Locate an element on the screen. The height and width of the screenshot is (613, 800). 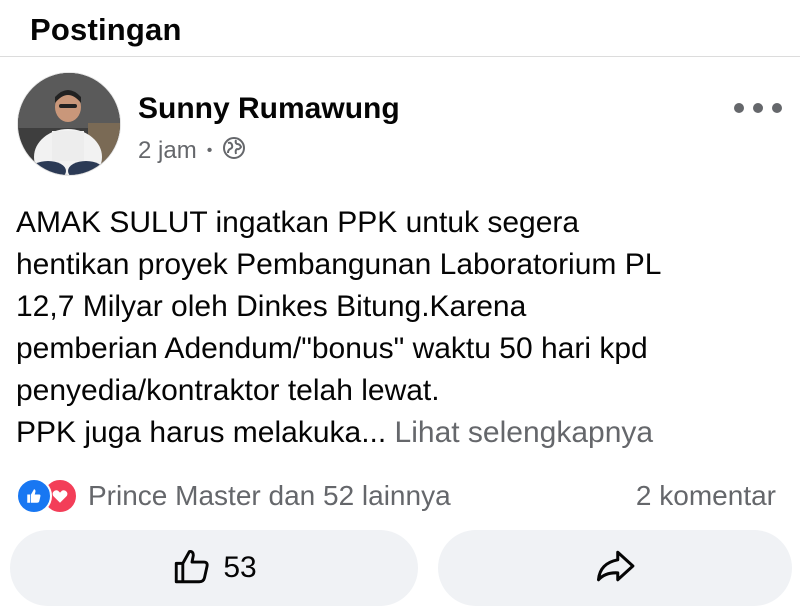
reactions-text: Prince Master dan 52 lainnya is located at coordinates (269, 495).